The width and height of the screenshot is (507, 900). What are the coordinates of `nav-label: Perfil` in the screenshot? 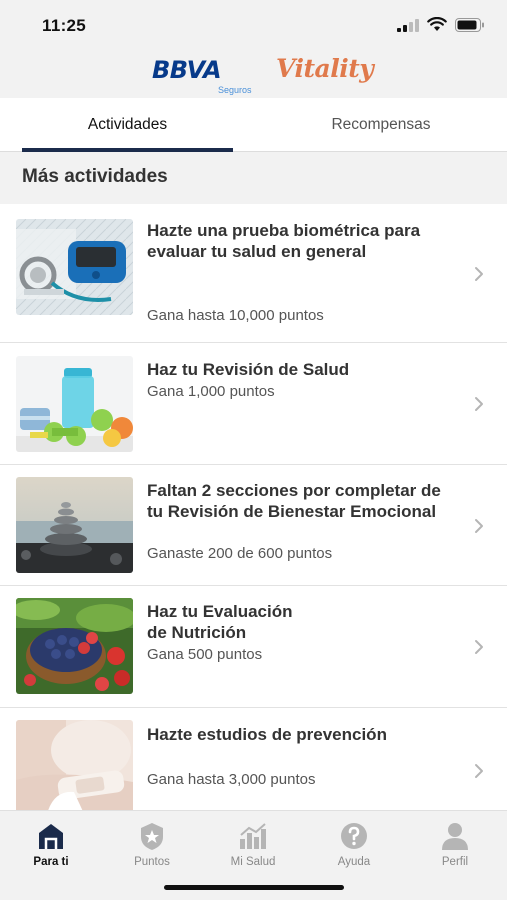 It's located at (455, 862).